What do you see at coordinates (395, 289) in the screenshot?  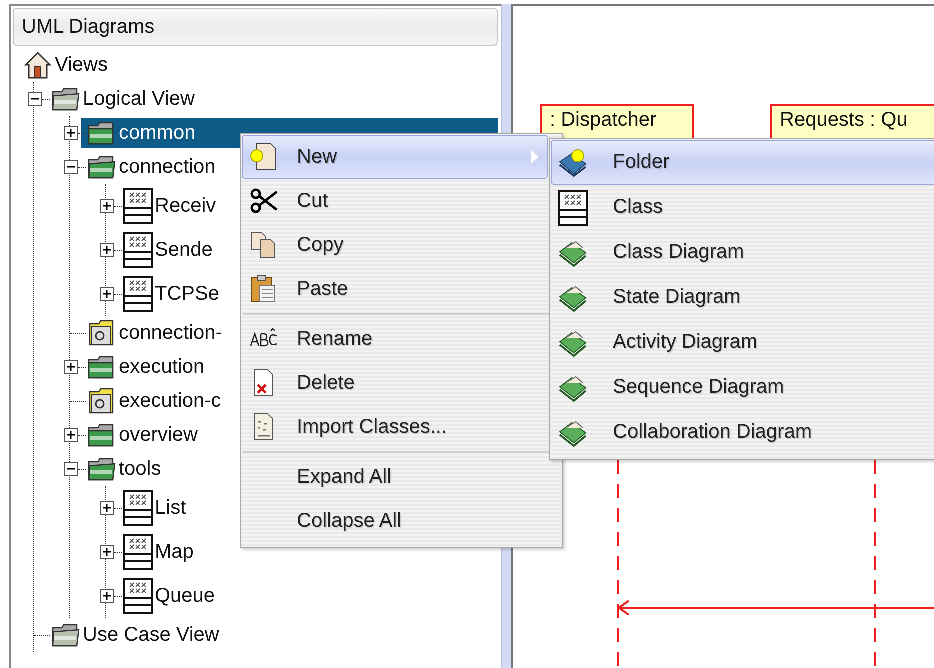 I see `menu-item: Paste` at bounding box center [395, 289].